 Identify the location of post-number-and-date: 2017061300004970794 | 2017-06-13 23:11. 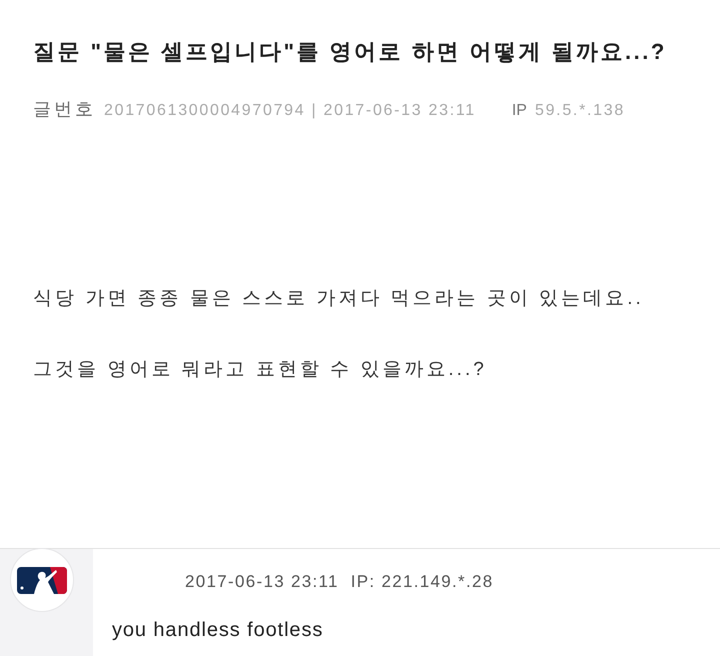
(290, 111).